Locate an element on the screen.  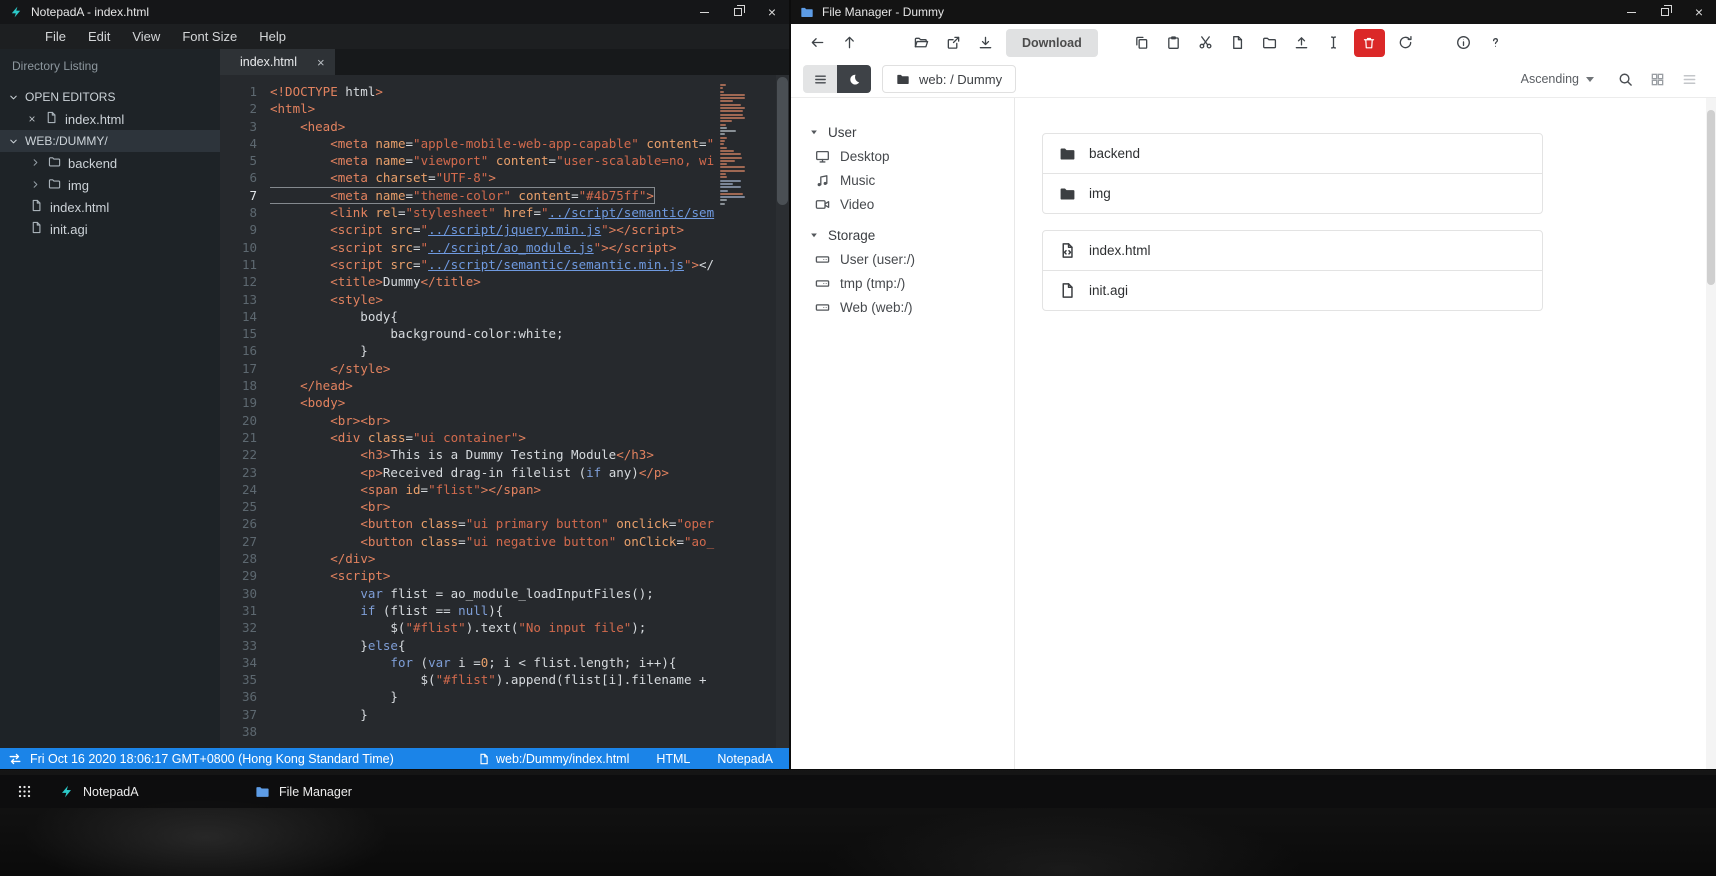
menu-file: File is located at coordinates (55, 36).